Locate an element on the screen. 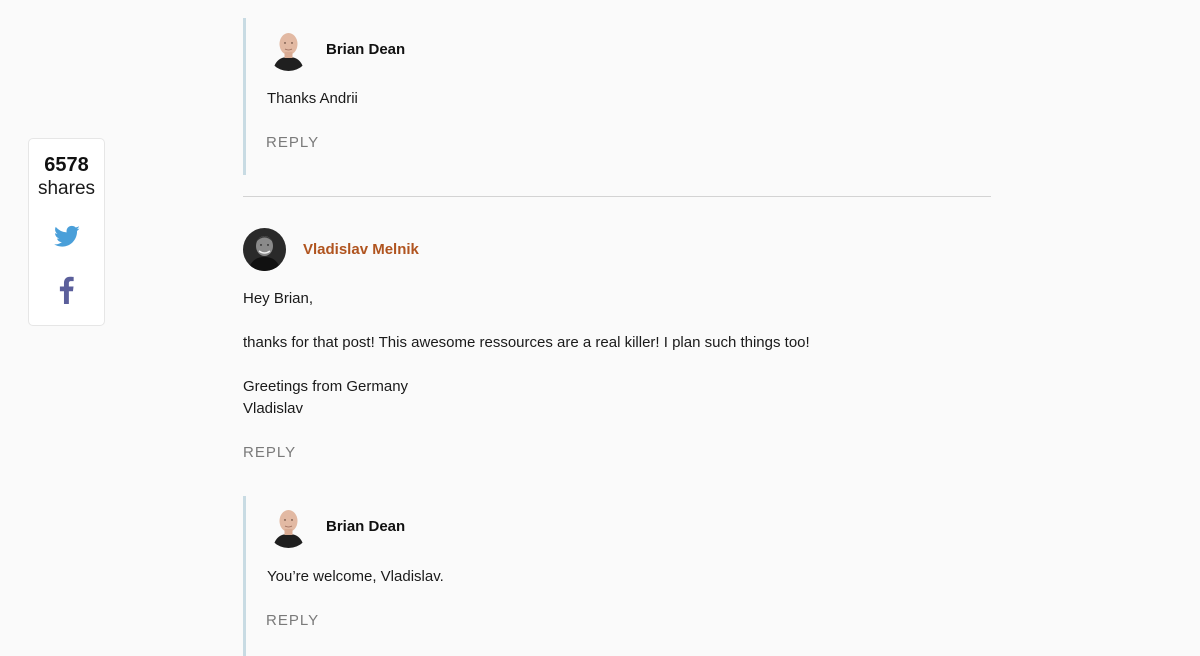 Image resolution: width=1200 pixels, height=656 pixels. facebook-share-button is located at coordinates (67, 290).